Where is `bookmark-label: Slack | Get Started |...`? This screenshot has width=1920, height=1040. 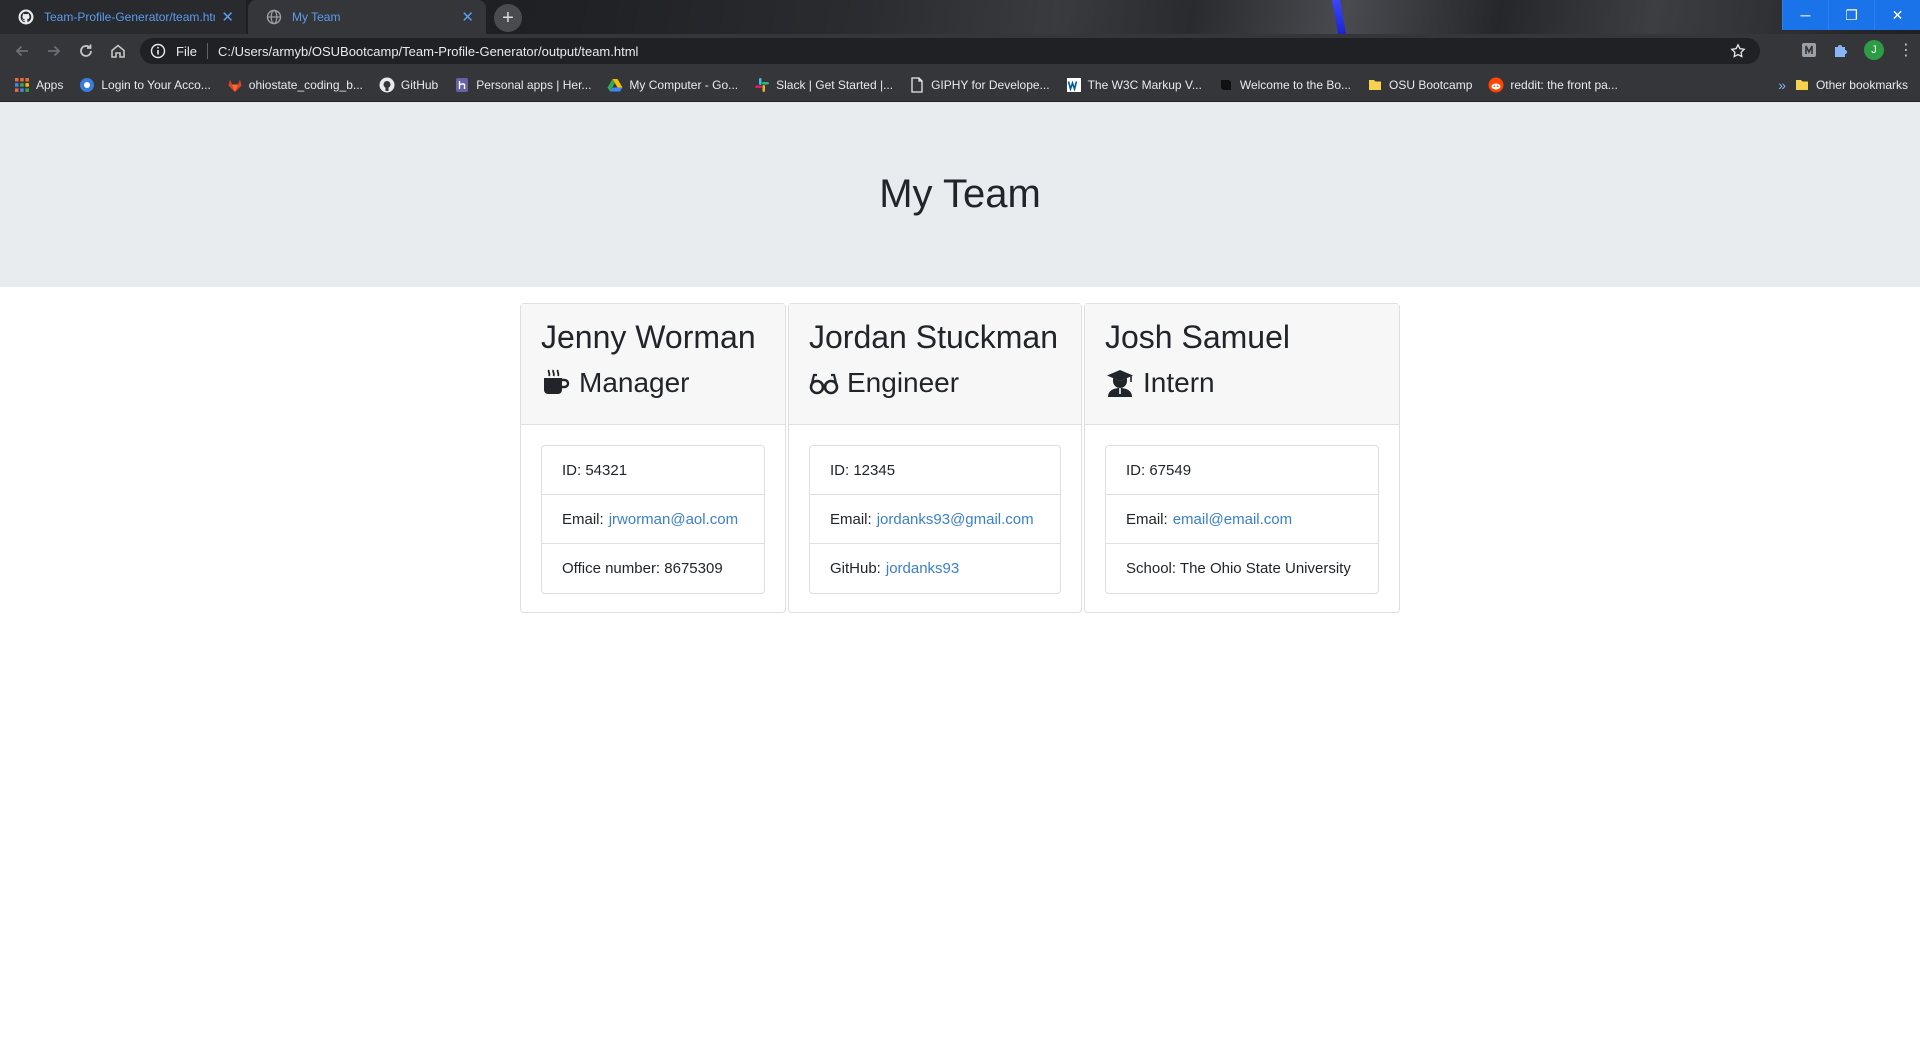
bookmark-label: Slack | Get Started |... is located at coordinates (835, 84).